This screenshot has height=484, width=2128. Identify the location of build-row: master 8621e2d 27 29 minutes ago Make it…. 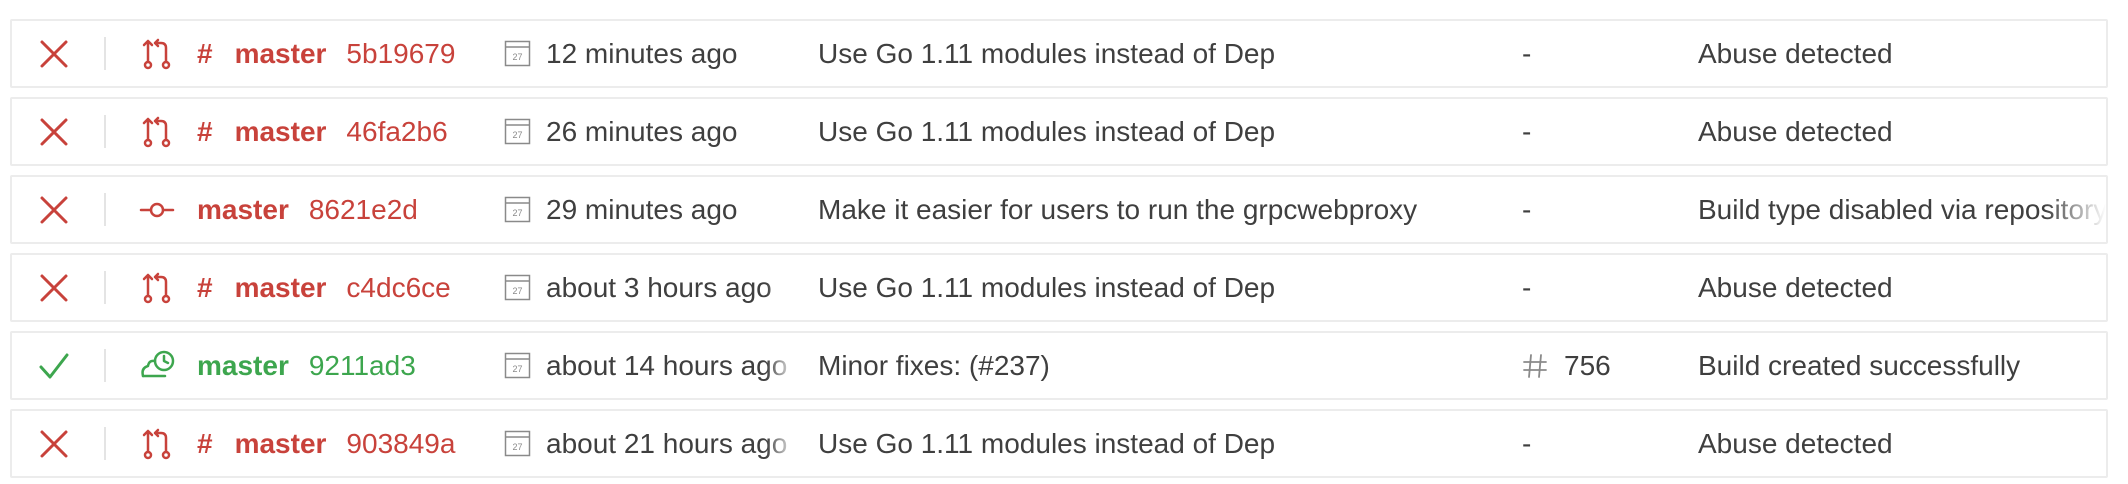
(1059, 209).